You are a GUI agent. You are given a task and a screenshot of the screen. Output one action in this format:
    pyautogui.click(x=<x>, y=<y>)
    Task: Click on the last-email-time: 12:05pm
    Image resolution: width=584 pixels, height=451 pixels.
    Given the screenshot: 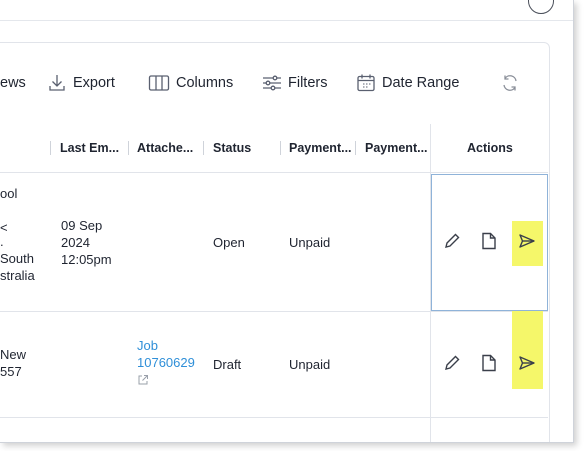 What is the action you would take?
    pyautogui.click(x=86, y=259)
    